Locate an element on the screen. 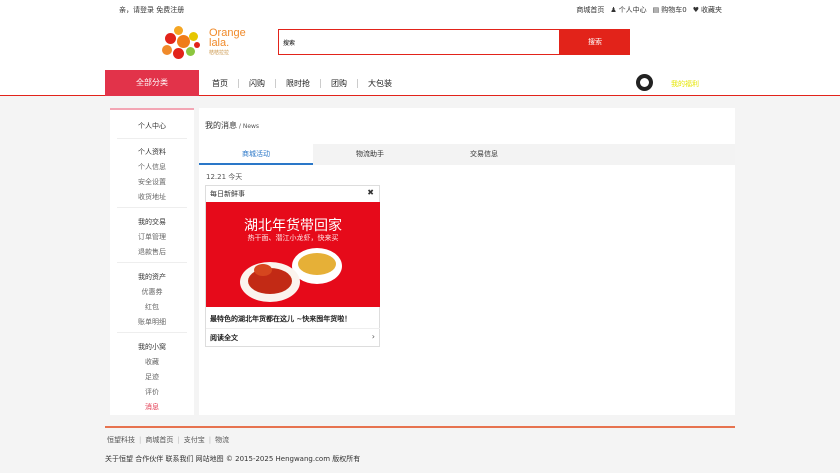 This screenshot has height=473, width=840. favorites-link: ♥ 收藏夹 is located at coordinates (707, 10).